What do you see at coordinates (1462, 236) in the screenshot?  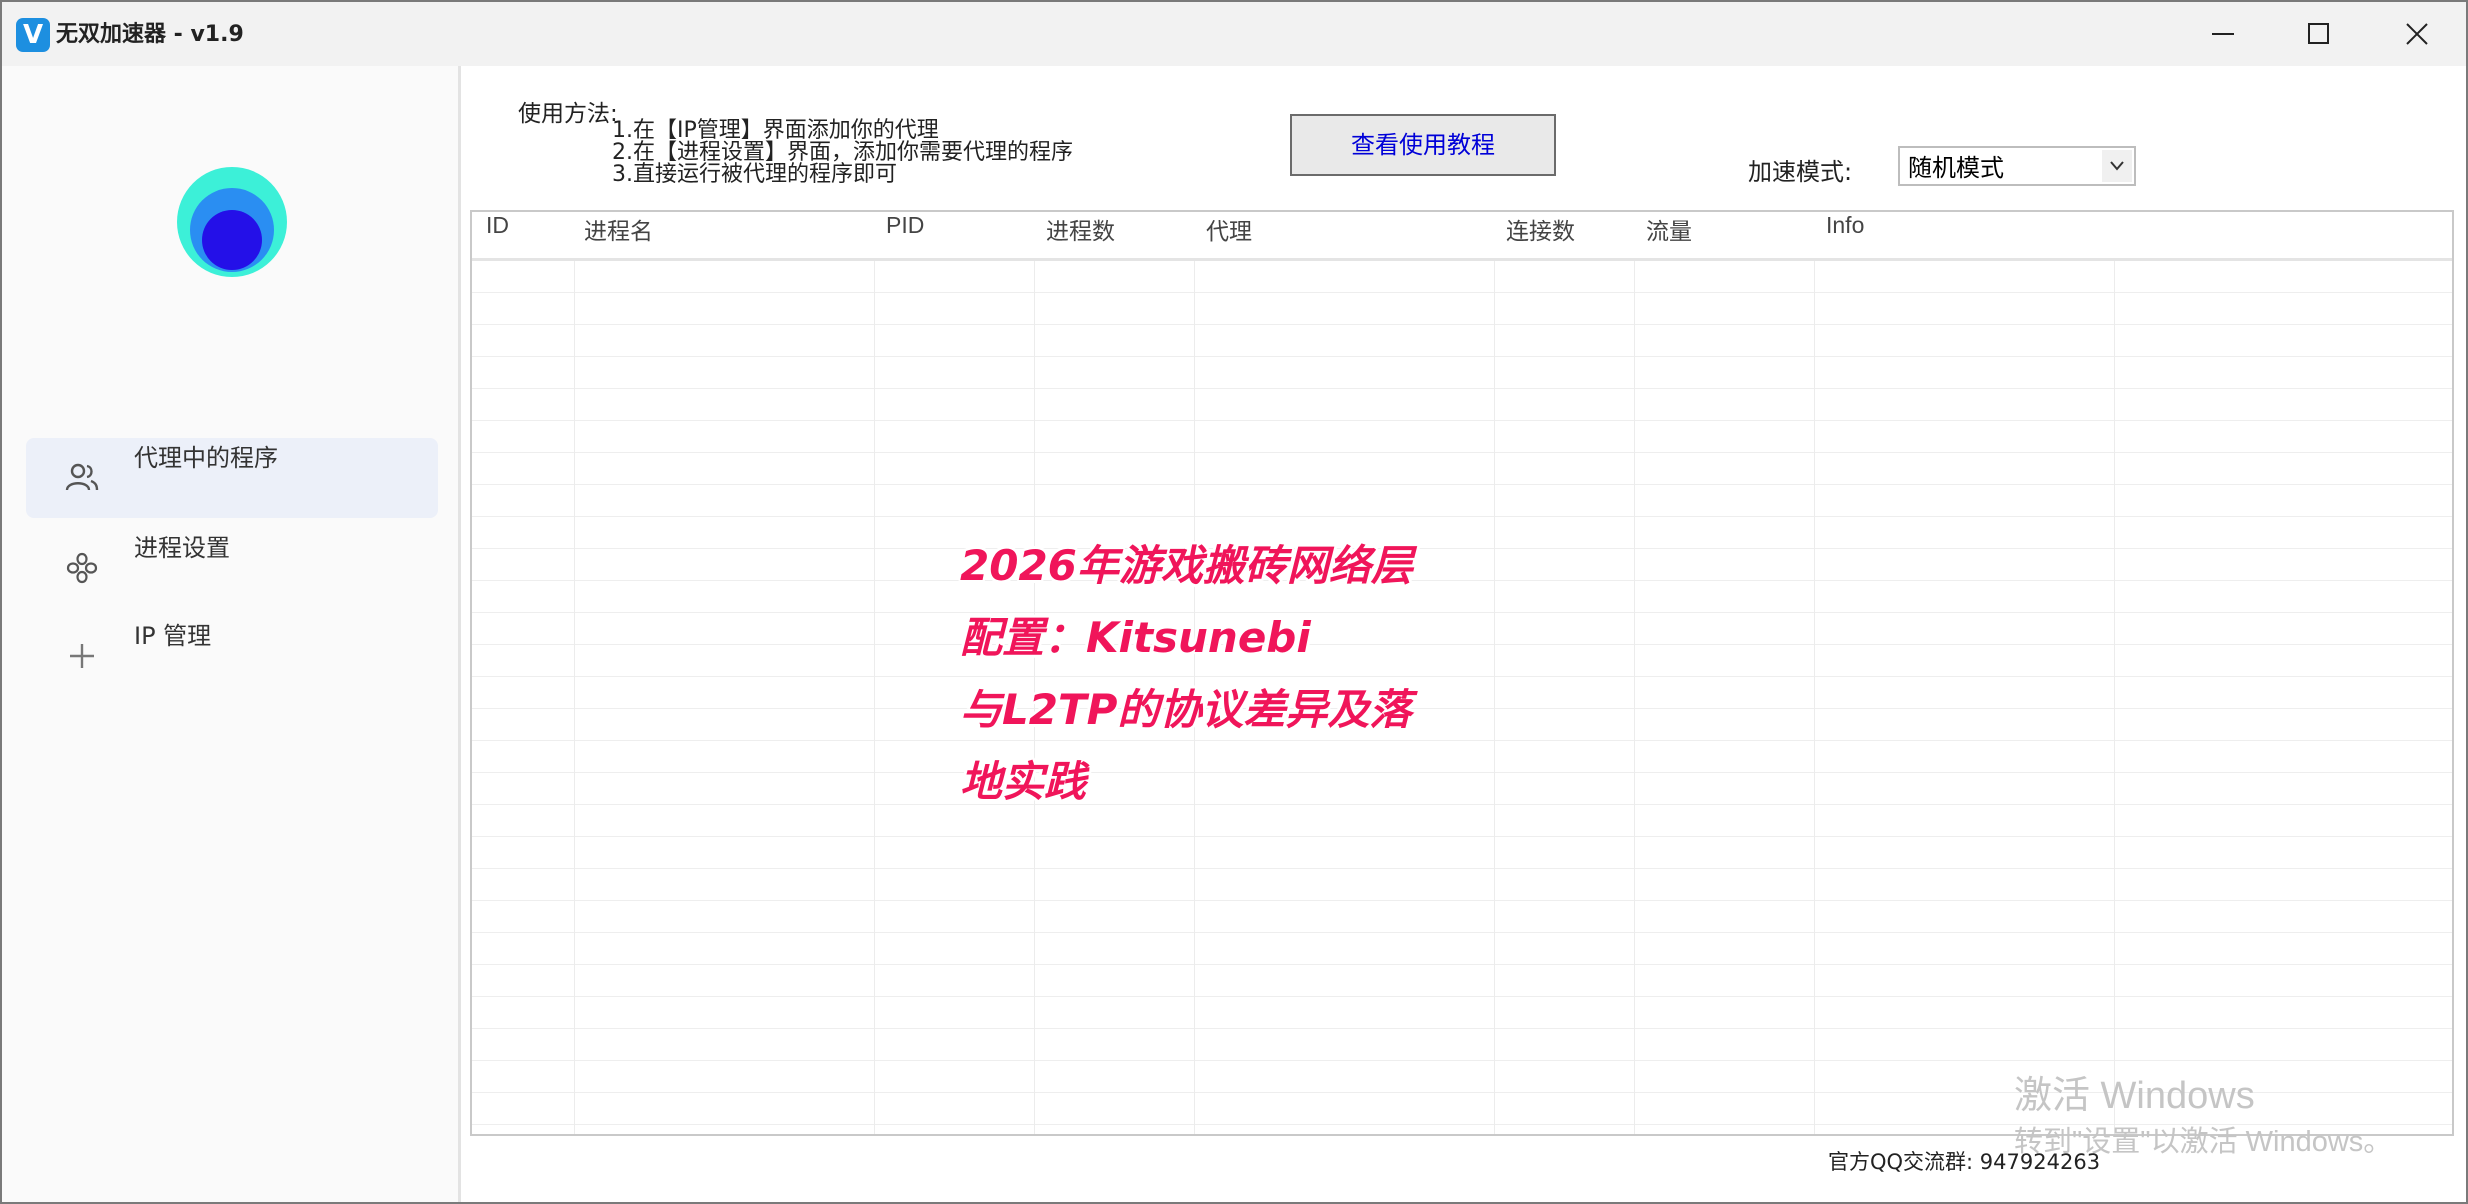 I see `table-header: ID 进程名 PID 进程数 代理 连接数 流量 Info` at bounding box center [1462, 236].